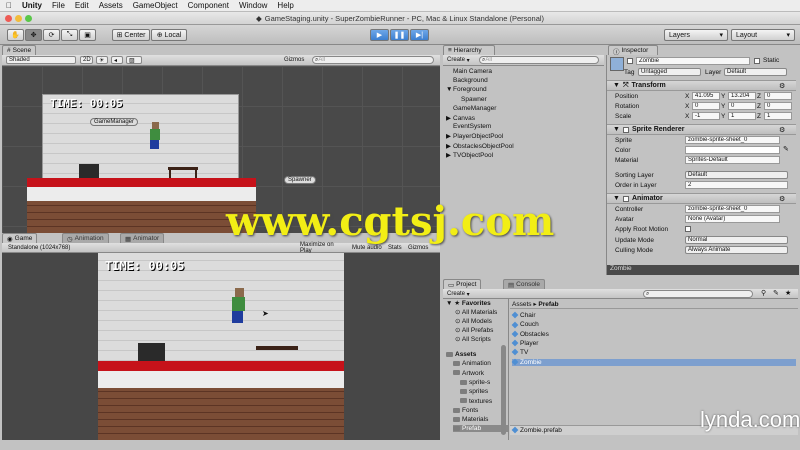  What do you see at coordinates (131, 35) in the screenshot?
I see `pivot-center-button: ⊞ Center` at bounding box center [131, 35].